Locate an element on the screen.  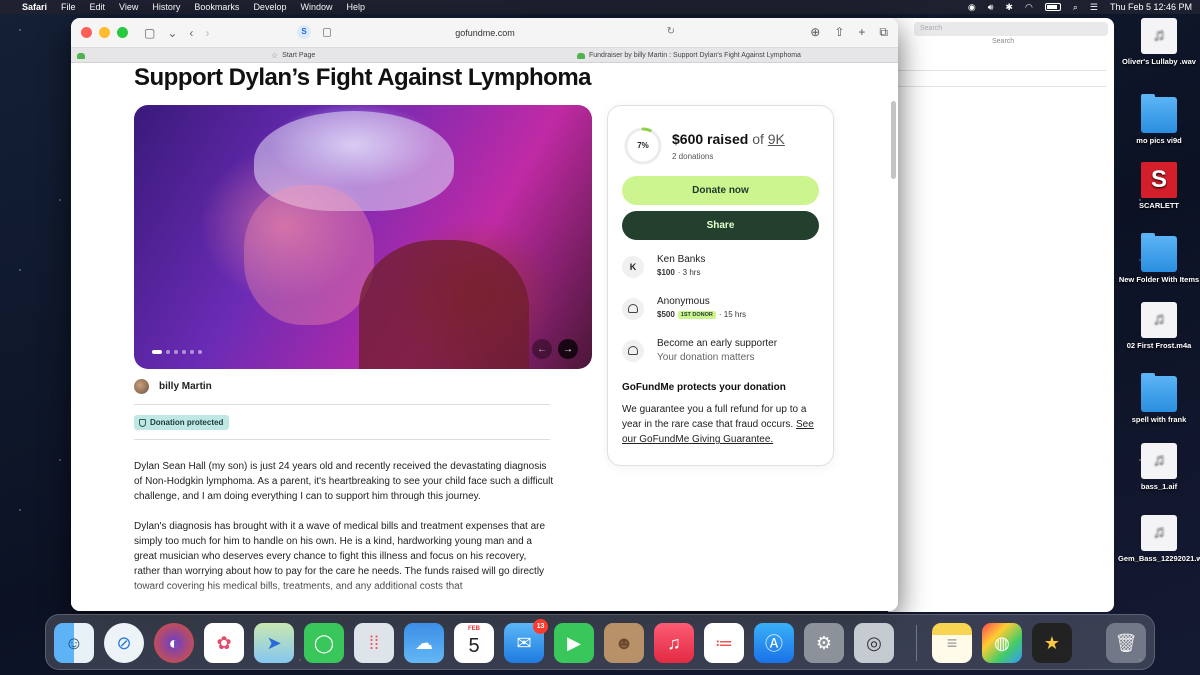
desktop-item: bass_1.aif is located at coordinates (1159, 467).